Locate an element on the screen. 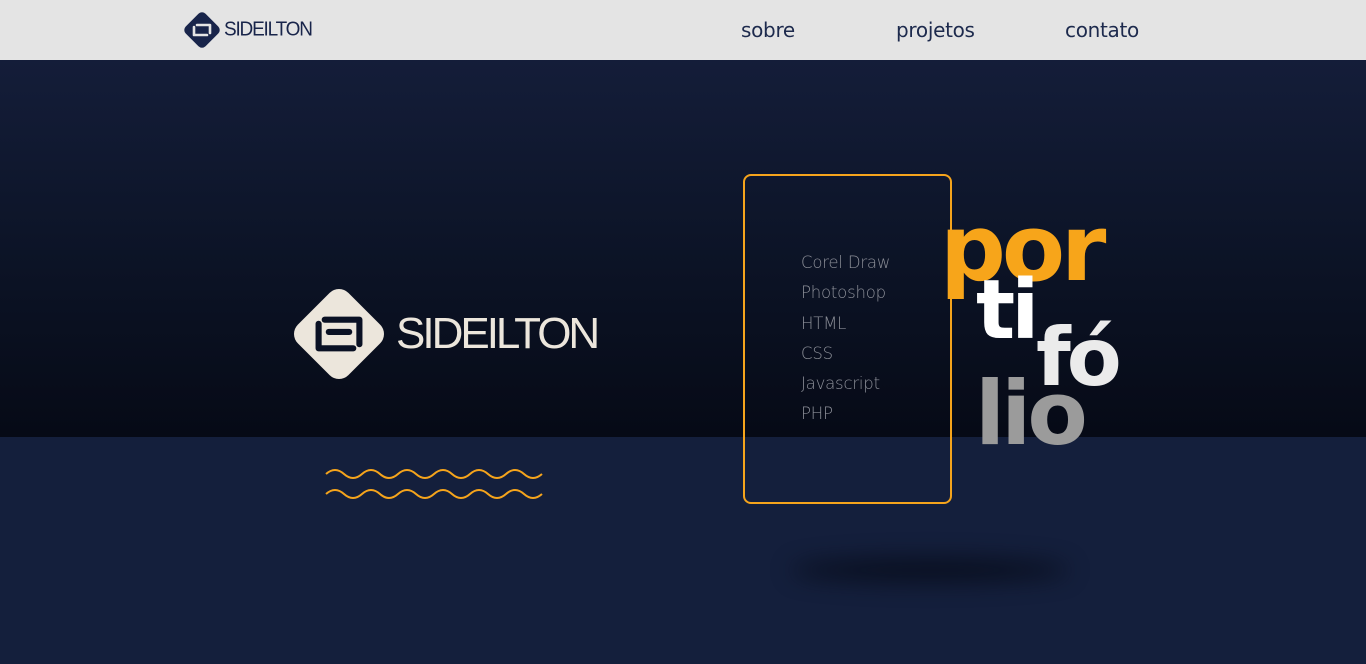  header-logo-link: SIDEILTON is located at coordinates (247, 30).